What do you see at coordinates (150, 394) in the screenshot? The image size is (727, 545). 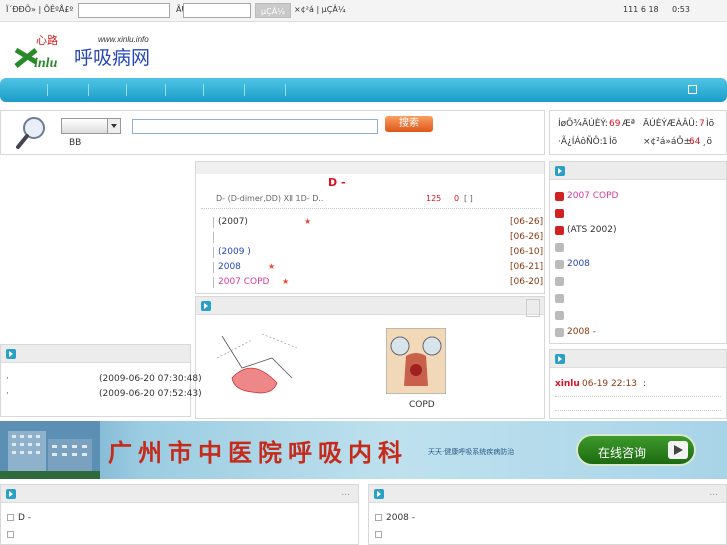 I see `left-list-date: (2009-06-20 07:52:43)` at bounding box center [150, 394].